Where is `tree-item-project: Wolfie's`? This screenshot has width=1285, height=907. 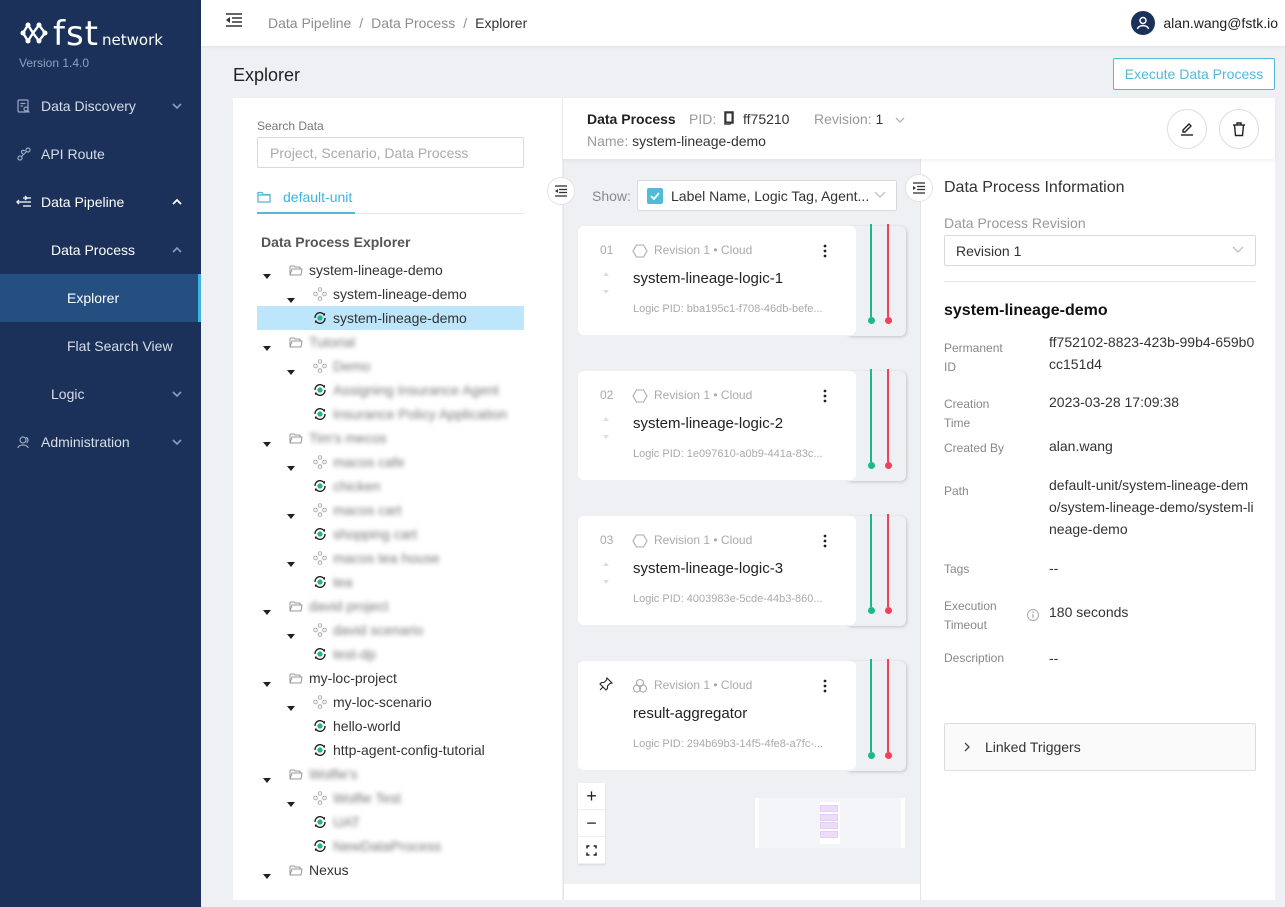 tree-item-project: Wolfie's is located at coordinates (390, 774).